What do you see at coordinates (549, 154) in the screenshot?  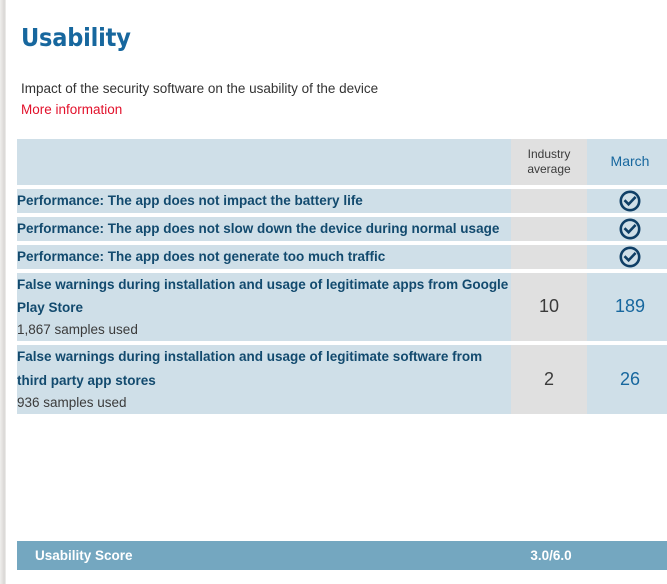 I see `header-industry-average-line1: Industry` at bounding box center [549, 154].